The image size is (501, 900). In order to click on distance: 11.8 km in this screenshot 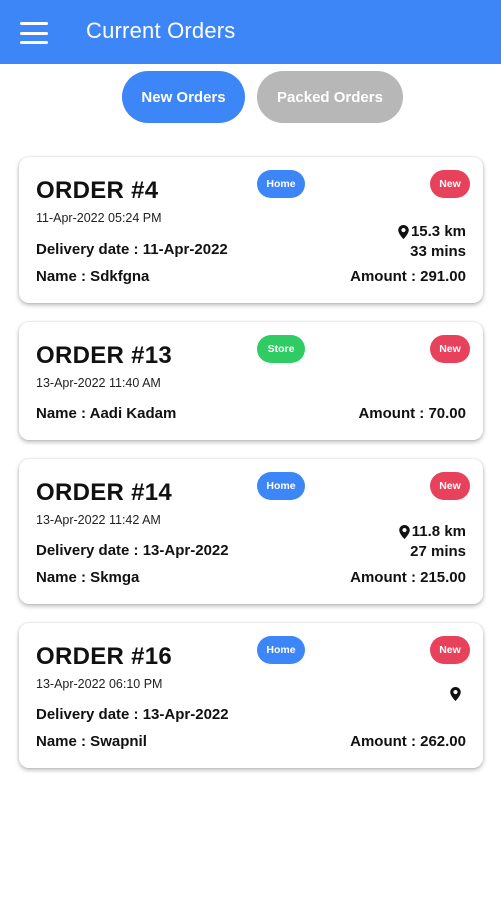, I will do `click(432, 531)`.